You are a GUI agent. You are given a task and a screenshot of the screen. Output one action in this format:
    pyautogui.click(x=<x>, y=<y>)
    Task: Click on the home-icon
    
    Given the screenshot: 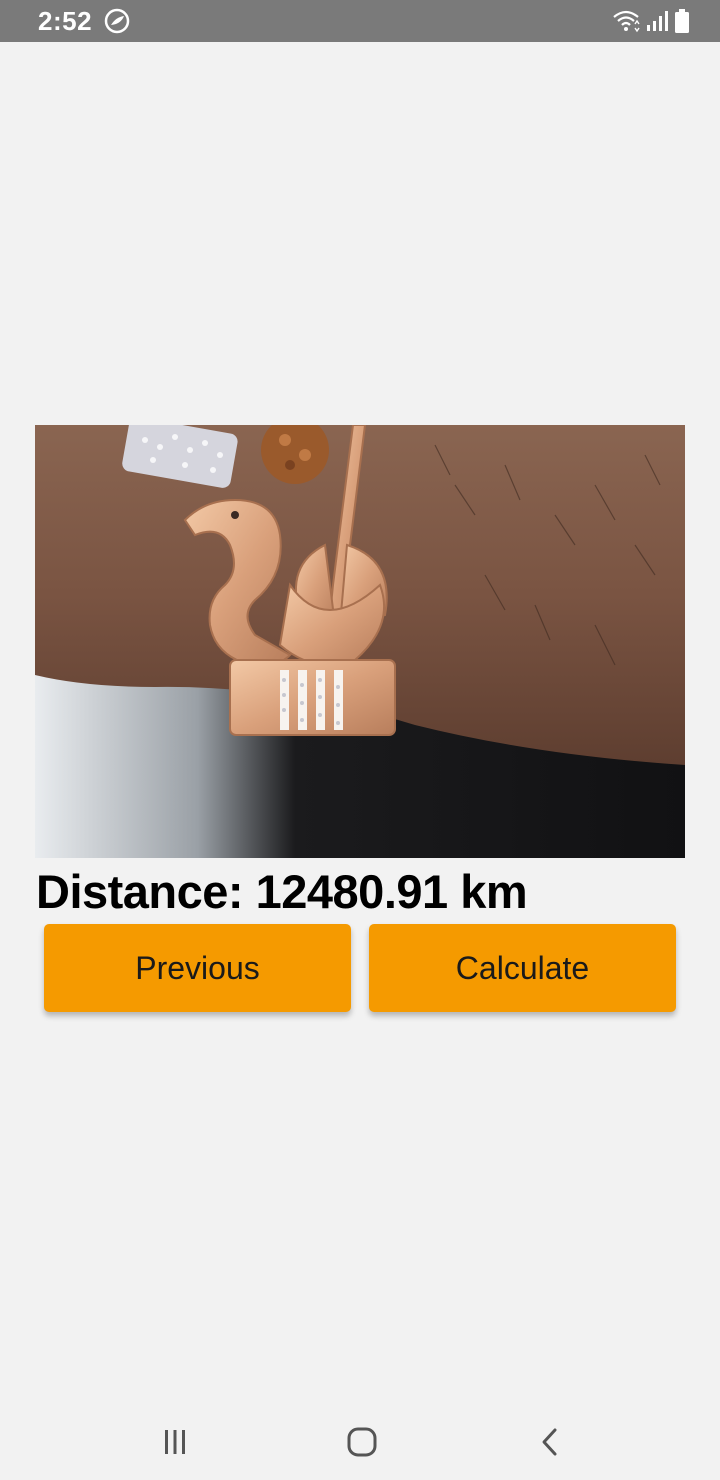 What is the action you would take?
    pyautogui.click(x=362, y=1442)
    